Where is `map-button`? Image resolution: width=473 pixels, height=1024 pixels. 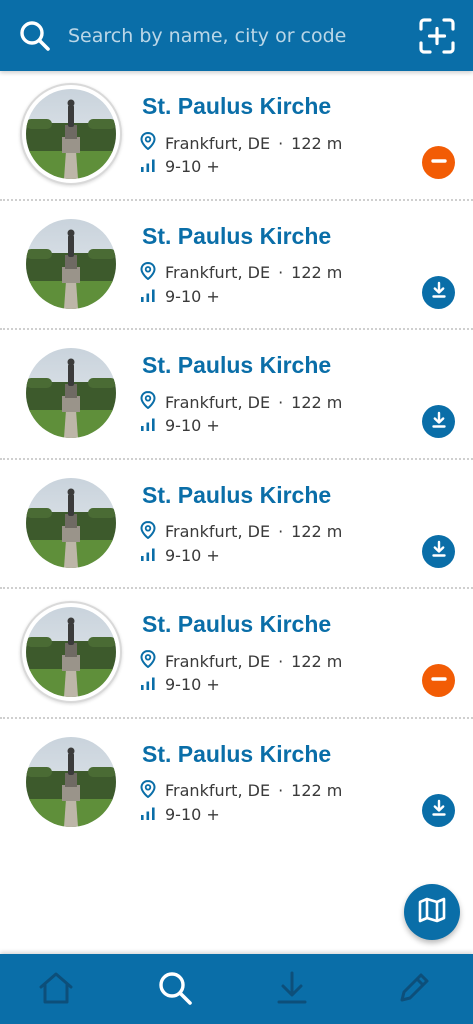 map-button is located at coordinates (432, 912).